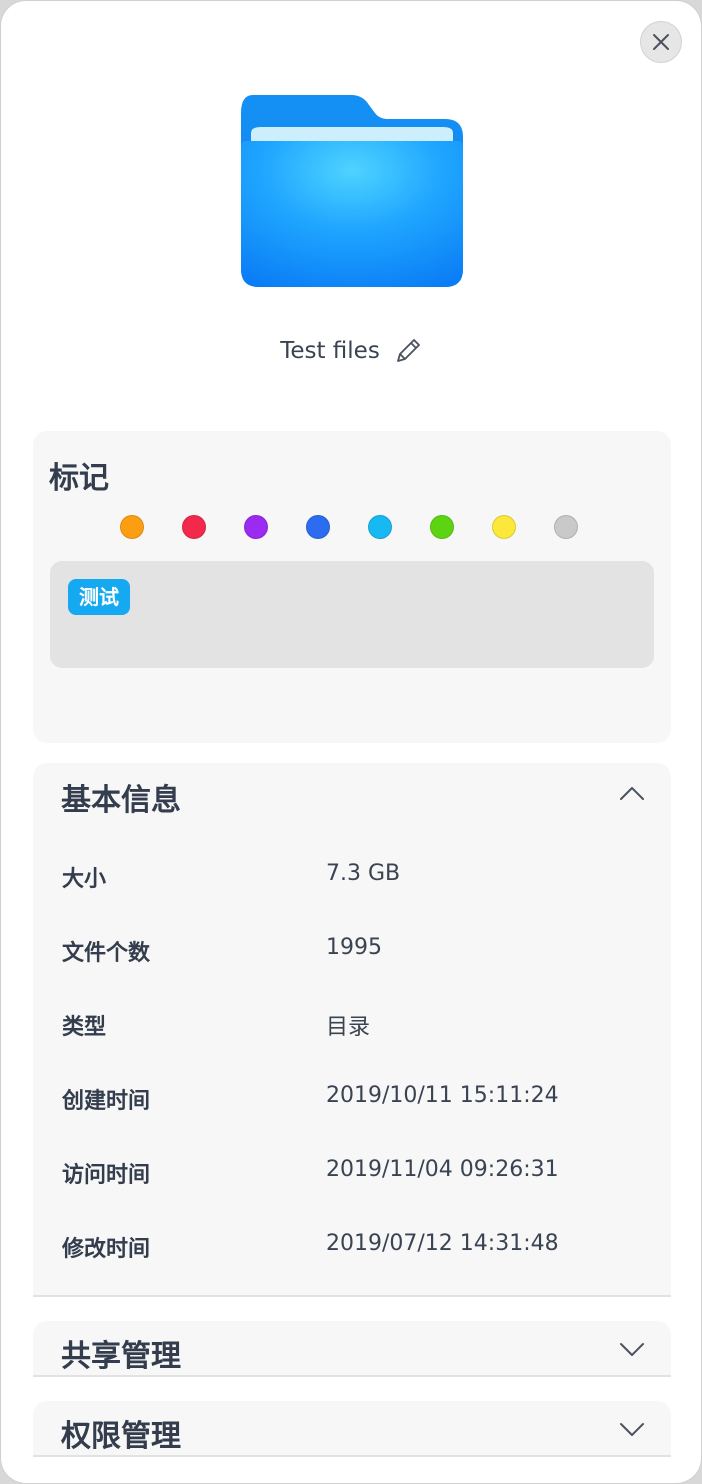  Describe the element at coordinates (106, 1175) in the screenshot. I see `info-label: 访问时间` at that location.